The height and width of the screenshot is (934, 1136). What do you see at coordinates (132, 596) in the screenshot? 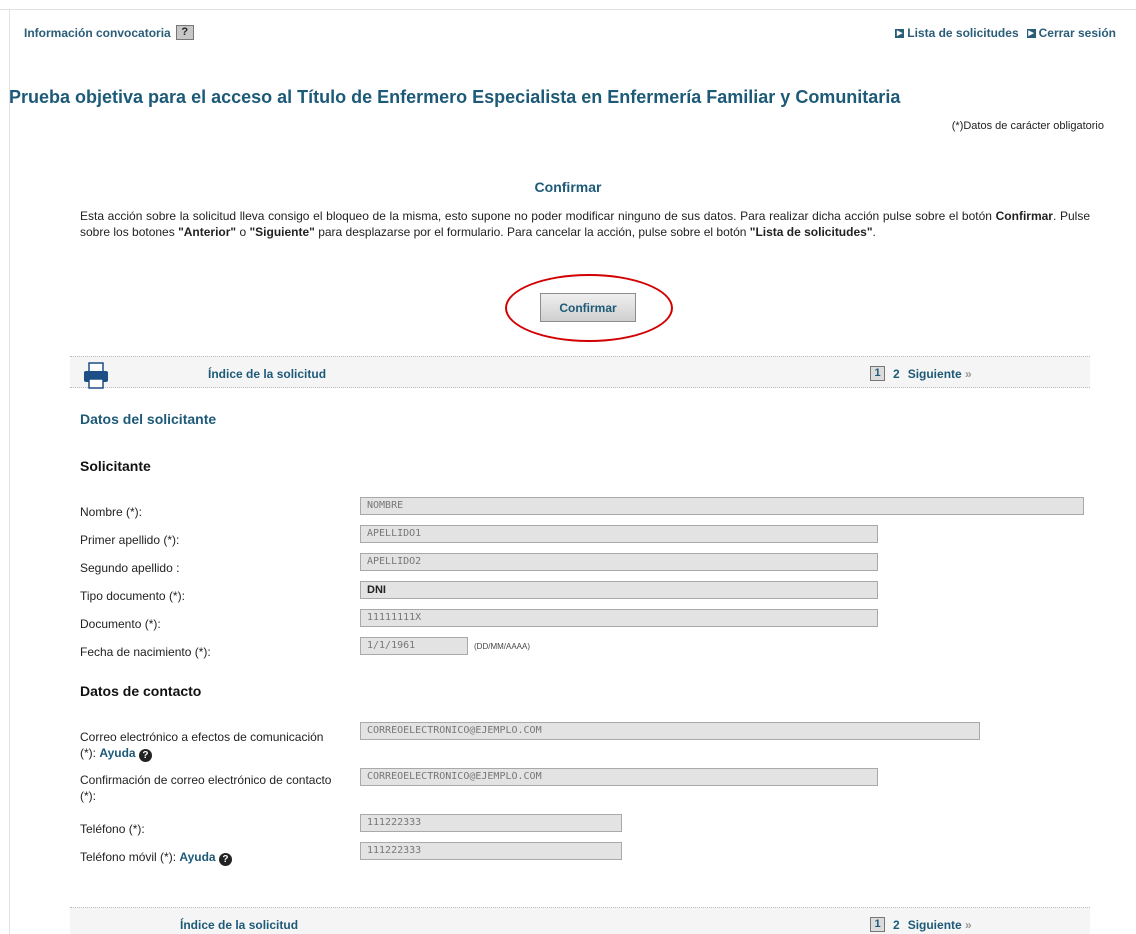
I see `field-label: Tipo documento (*):` at bounding box center [132, 596].